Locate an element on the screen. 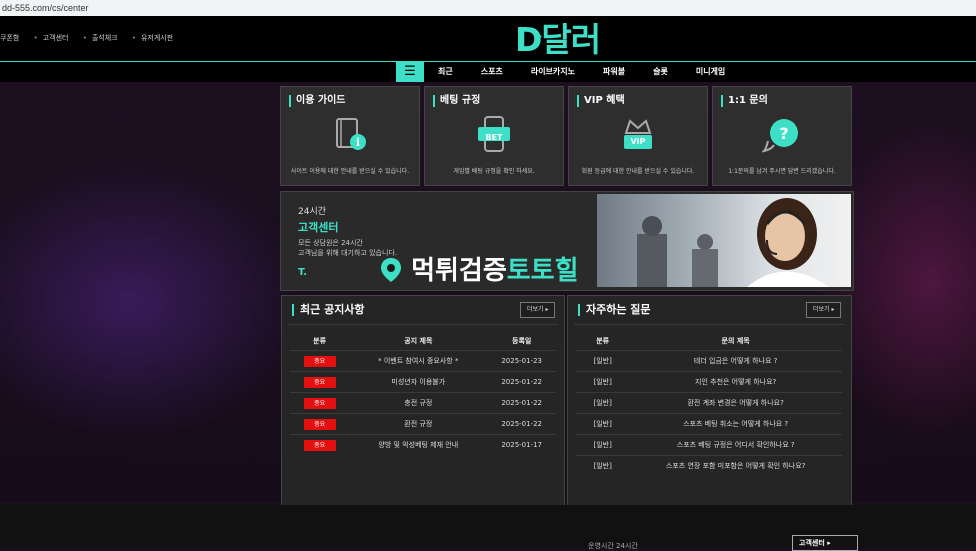 The height and width of the screenshot is (551, 976). table-row: [일반] 스포츠 연장 포함 미포함은 어떻게 확인 하나요? is located at coordinates (709, 465).